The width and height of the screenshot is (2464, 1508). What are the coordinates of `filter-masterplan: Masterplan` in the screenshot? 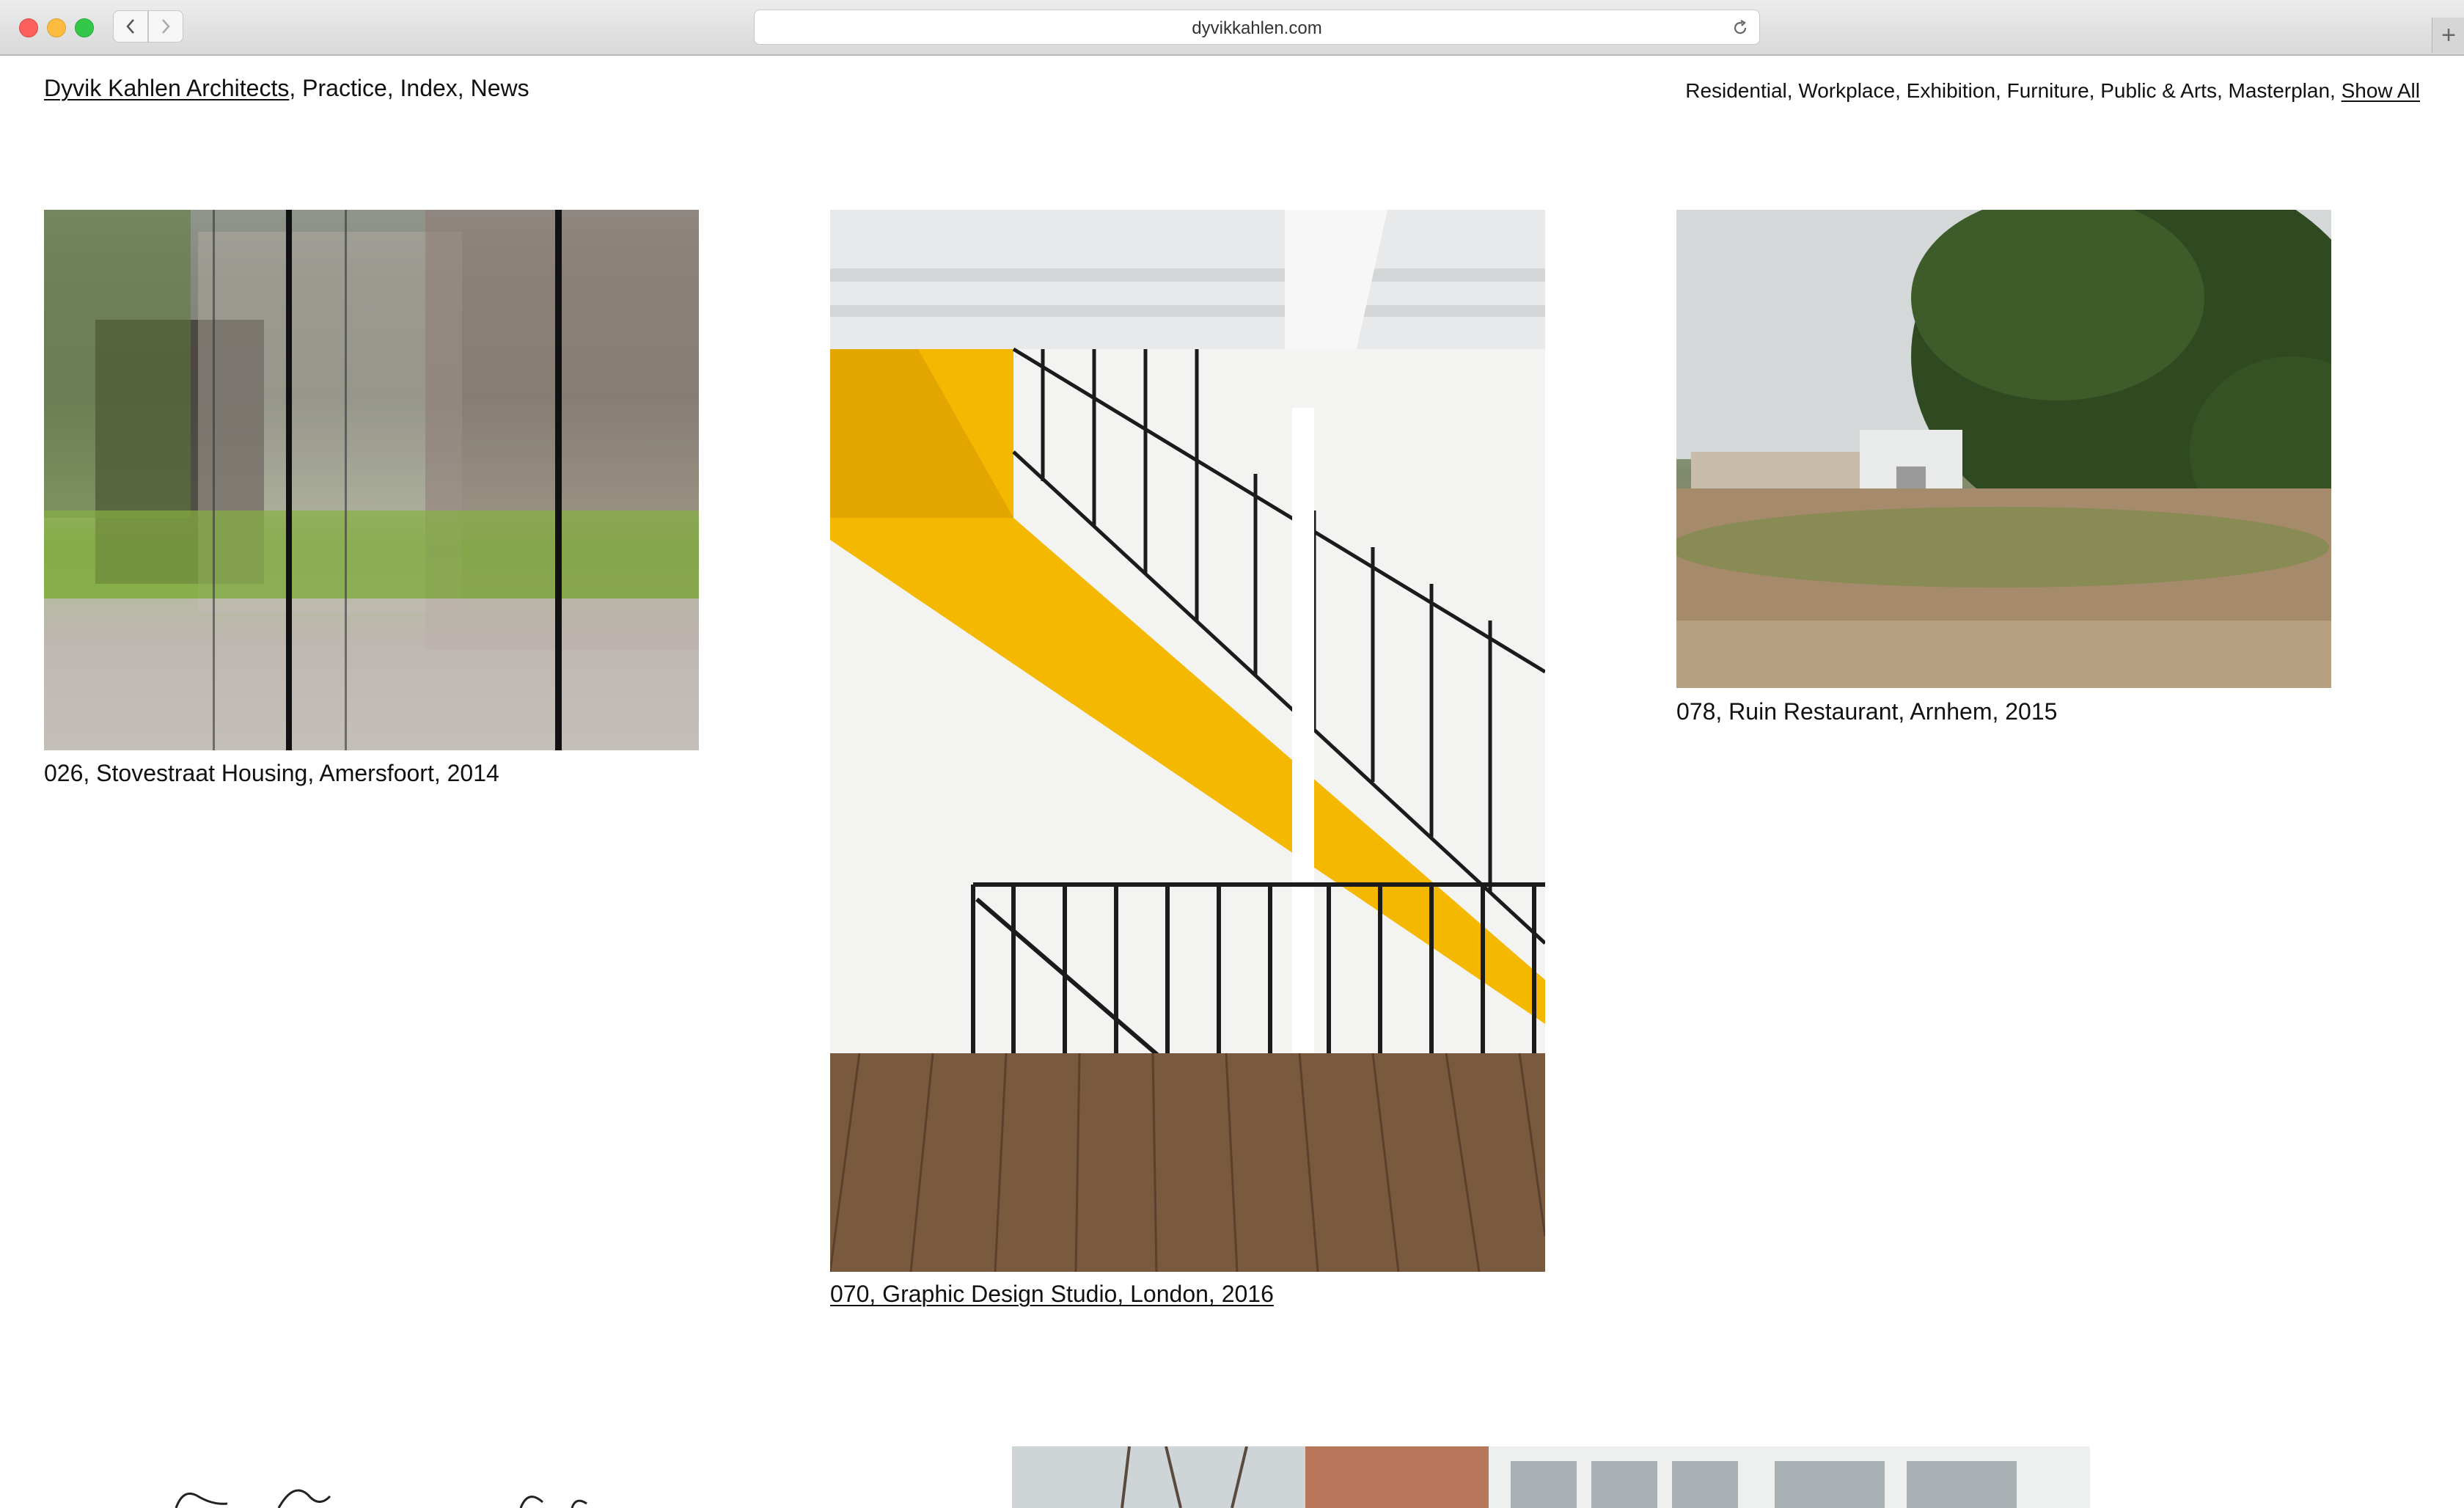 It's located at (2280, 90).